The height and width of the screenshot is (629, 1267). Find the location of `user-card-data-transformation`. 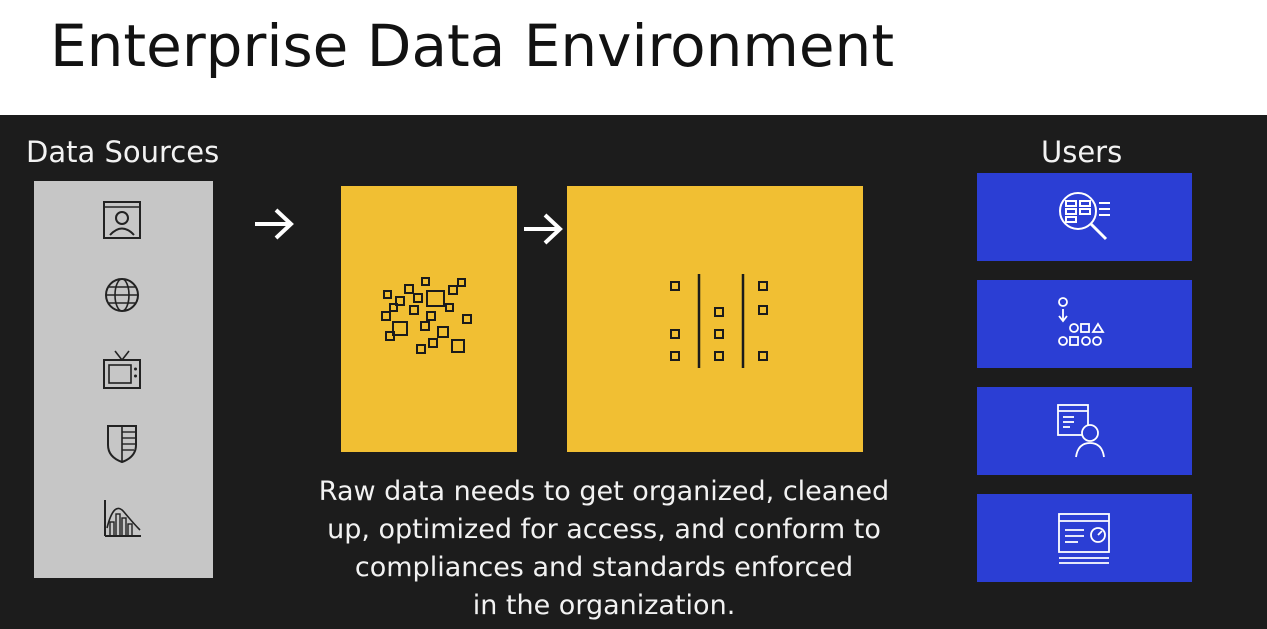

user-card-data-transformation is located at coordinates (1084, 324).